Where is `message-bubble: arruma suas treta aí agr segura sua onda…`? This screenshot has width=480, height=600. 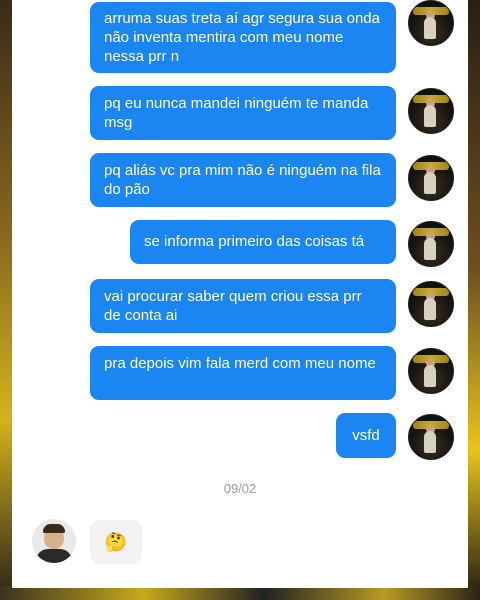 message-bubble: arruma suas treta aí agr segura sua onda… is located at coordinates (243, 37).